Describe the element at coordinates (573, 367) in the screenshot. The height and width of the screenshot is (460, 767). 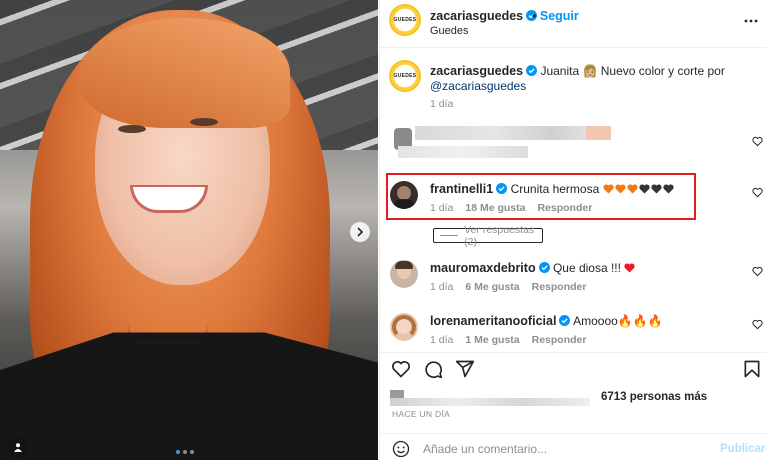
I see `post-actions-bar` at that location.